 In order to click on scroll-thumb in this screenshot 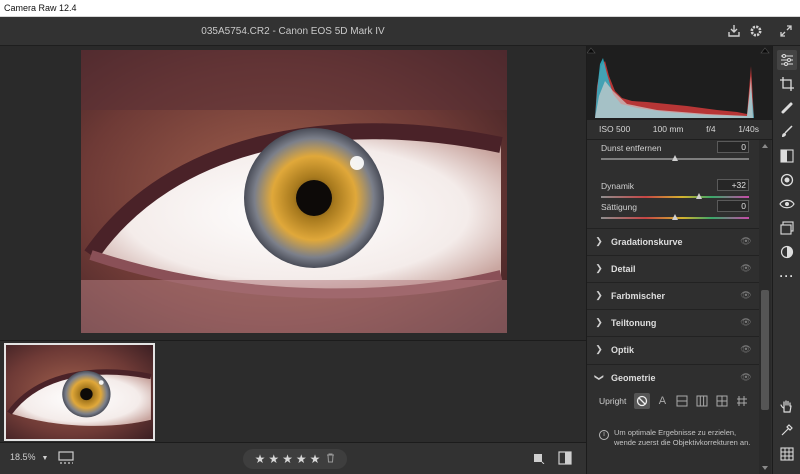, I will do `click(765, 350)`.